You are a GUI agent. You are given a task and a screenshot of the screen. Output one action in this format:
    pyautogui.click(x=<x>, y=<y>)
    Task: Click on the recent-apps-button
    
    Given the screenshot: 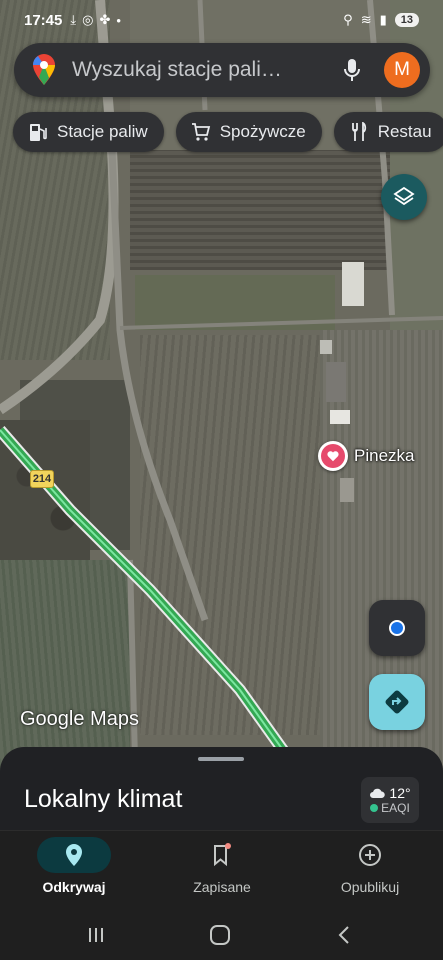 What is the action you would take?
    pyautogui.click(x=96, y=935)
    